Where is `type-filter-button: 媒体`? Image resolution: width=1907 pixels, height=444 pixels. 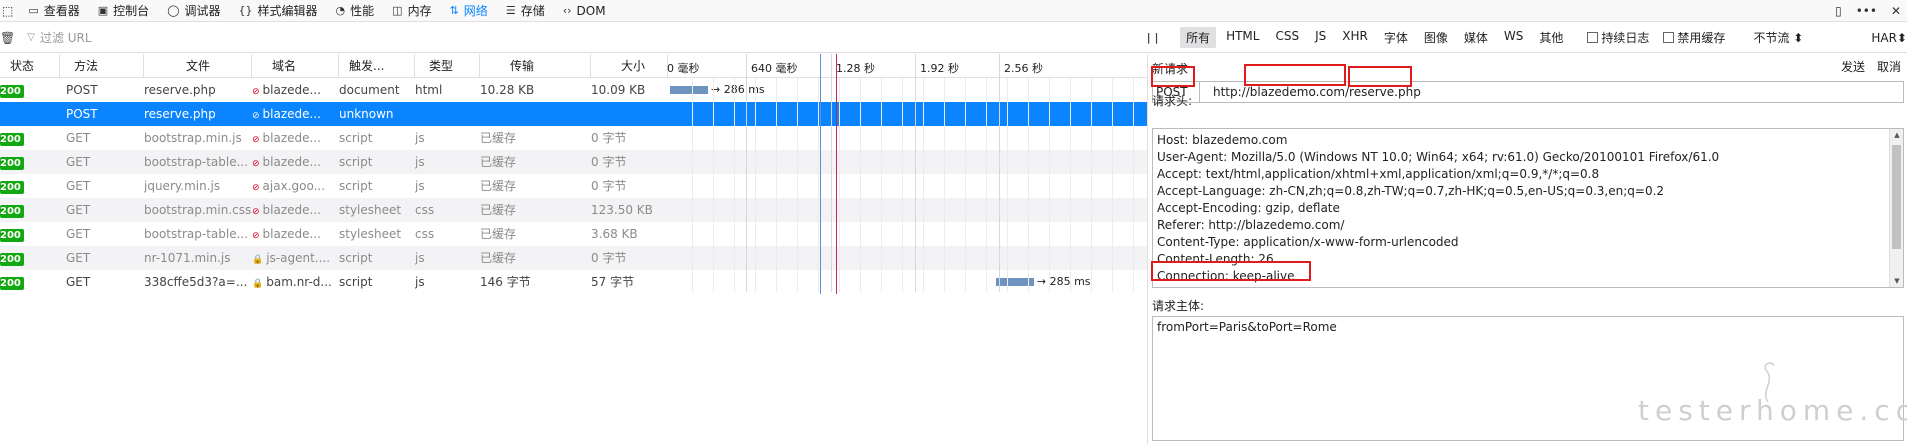 type-filter-button: 媒体 is located at coordinates (1476, 37).